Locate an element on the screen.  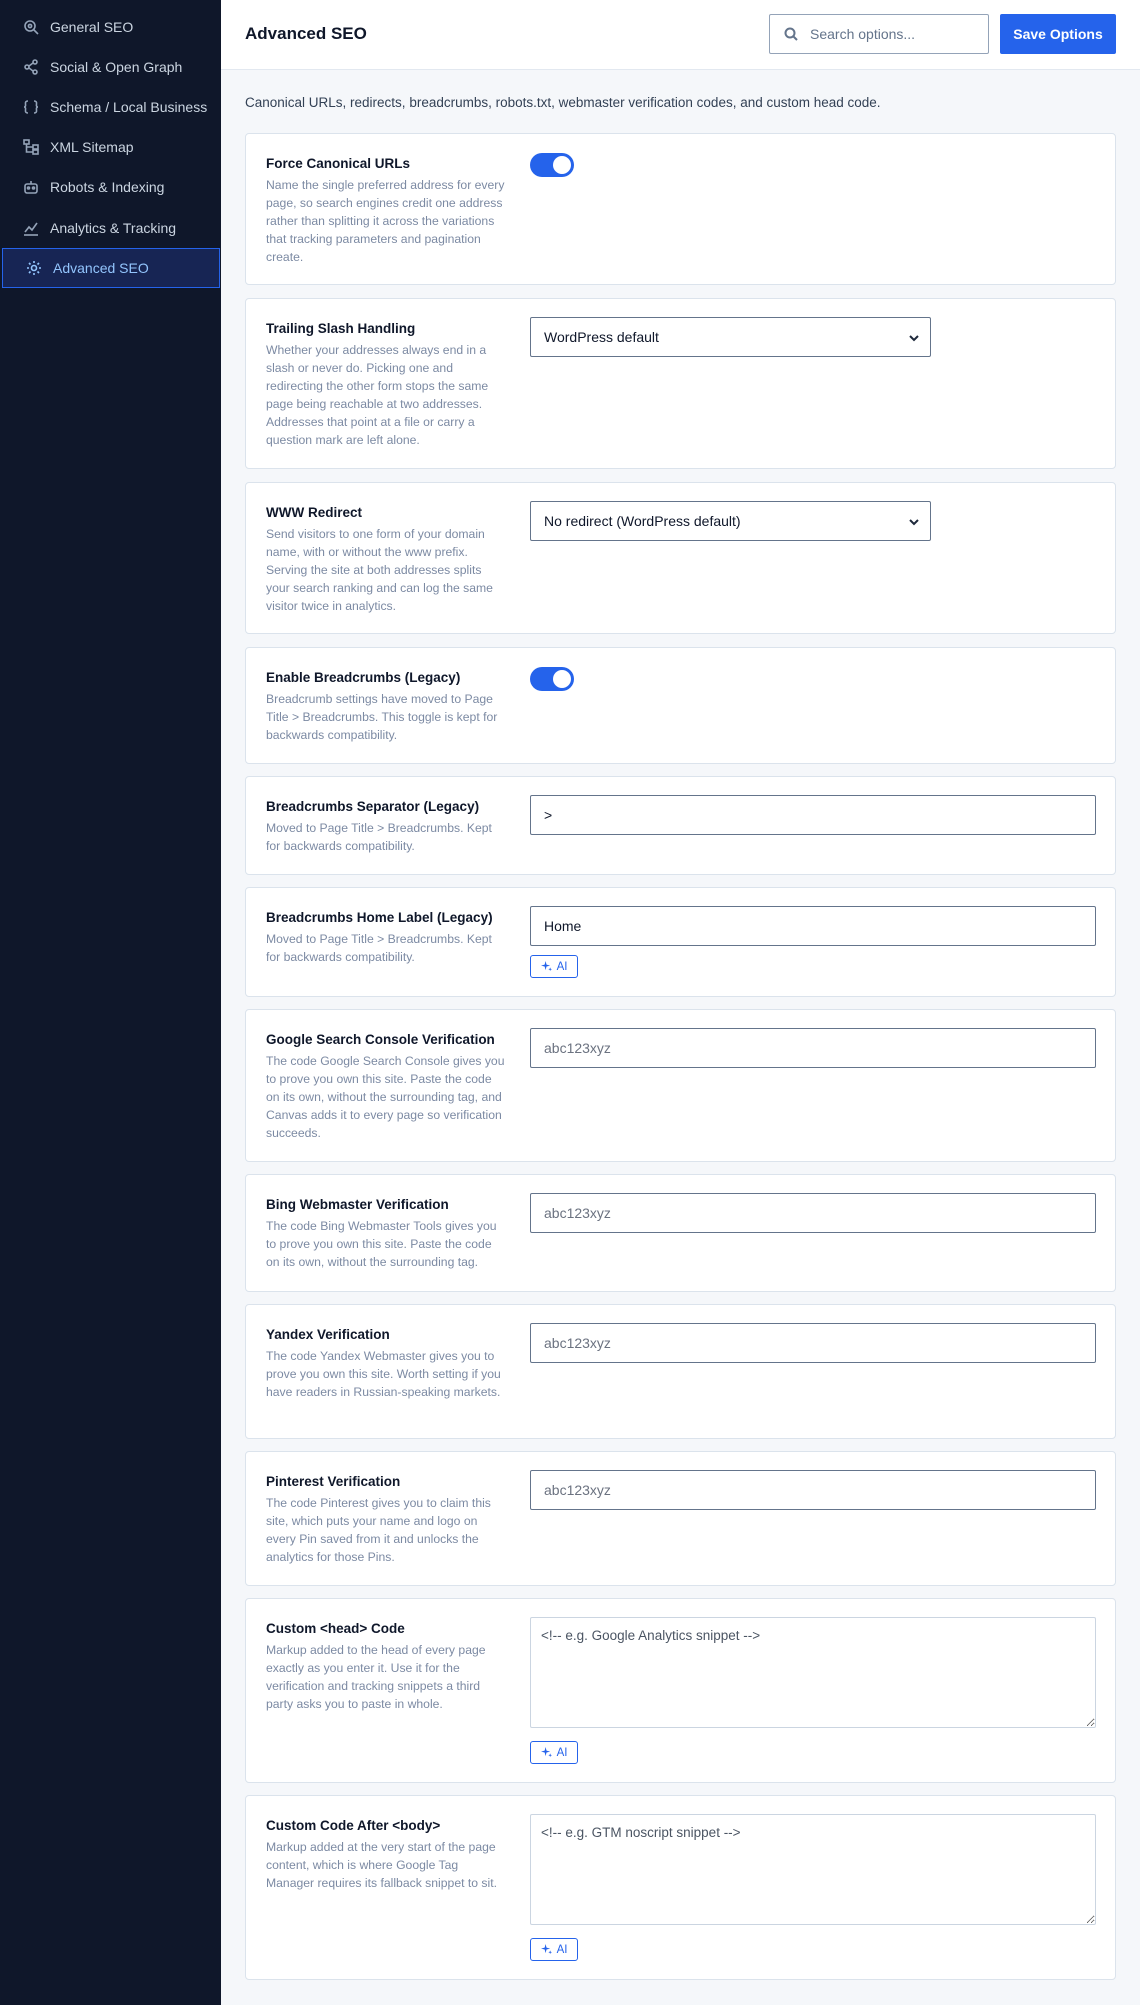
setting-label: Trailing Slash Handling is located at coordinates (341, 328).